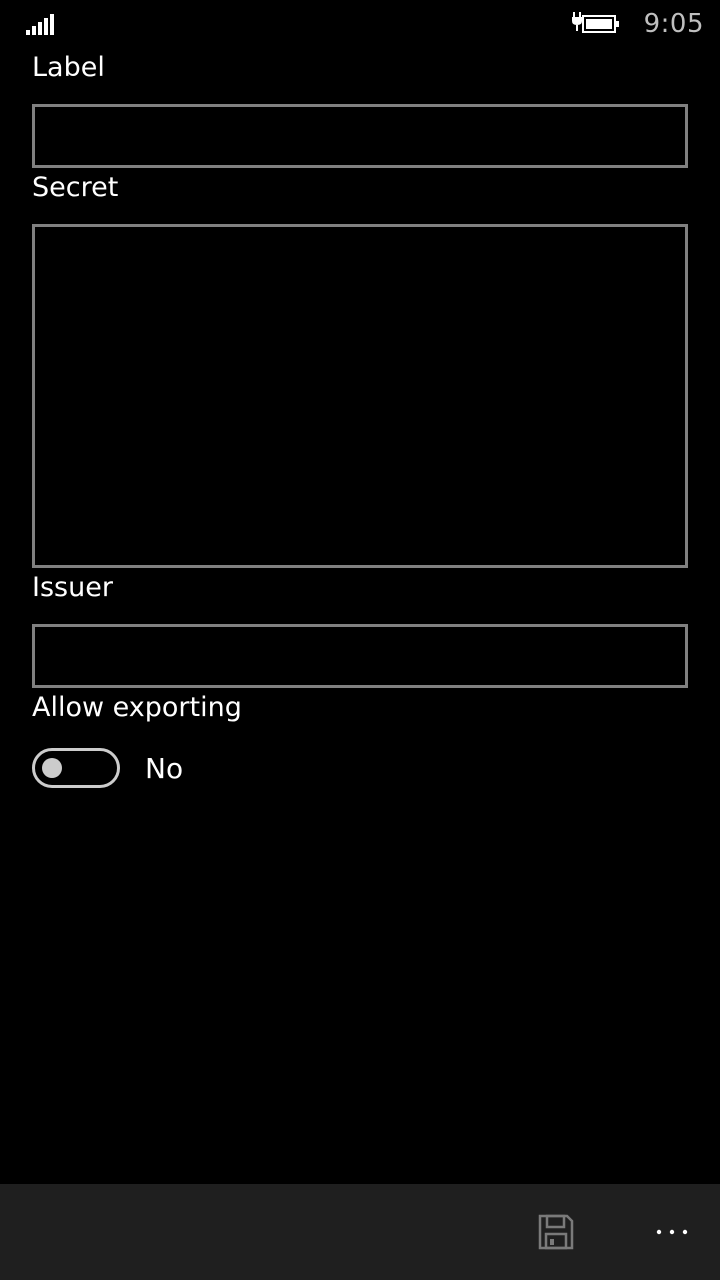 The image size is (720, 1280). I want to click on issuer-input, so click(360, 656).